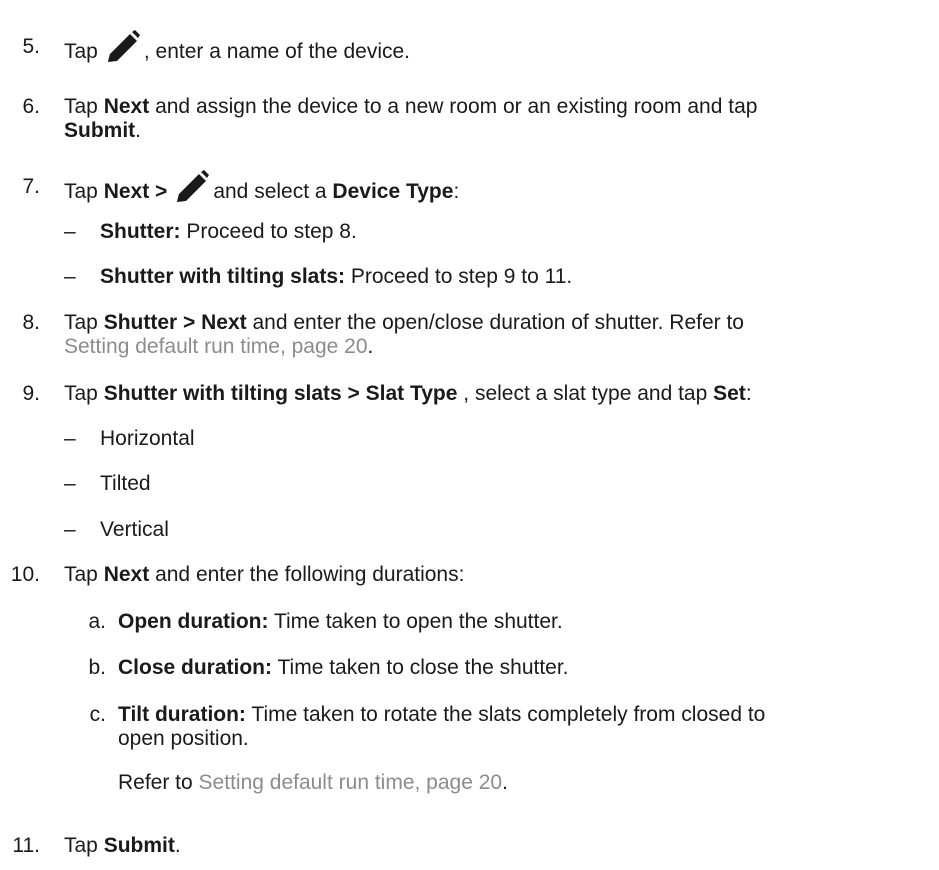 The image size is (939, 870). What do you see at coordinates (193, 621) in the screenshot?
I see `sub-bold: Open duration:` at bounding box center [193, 621].